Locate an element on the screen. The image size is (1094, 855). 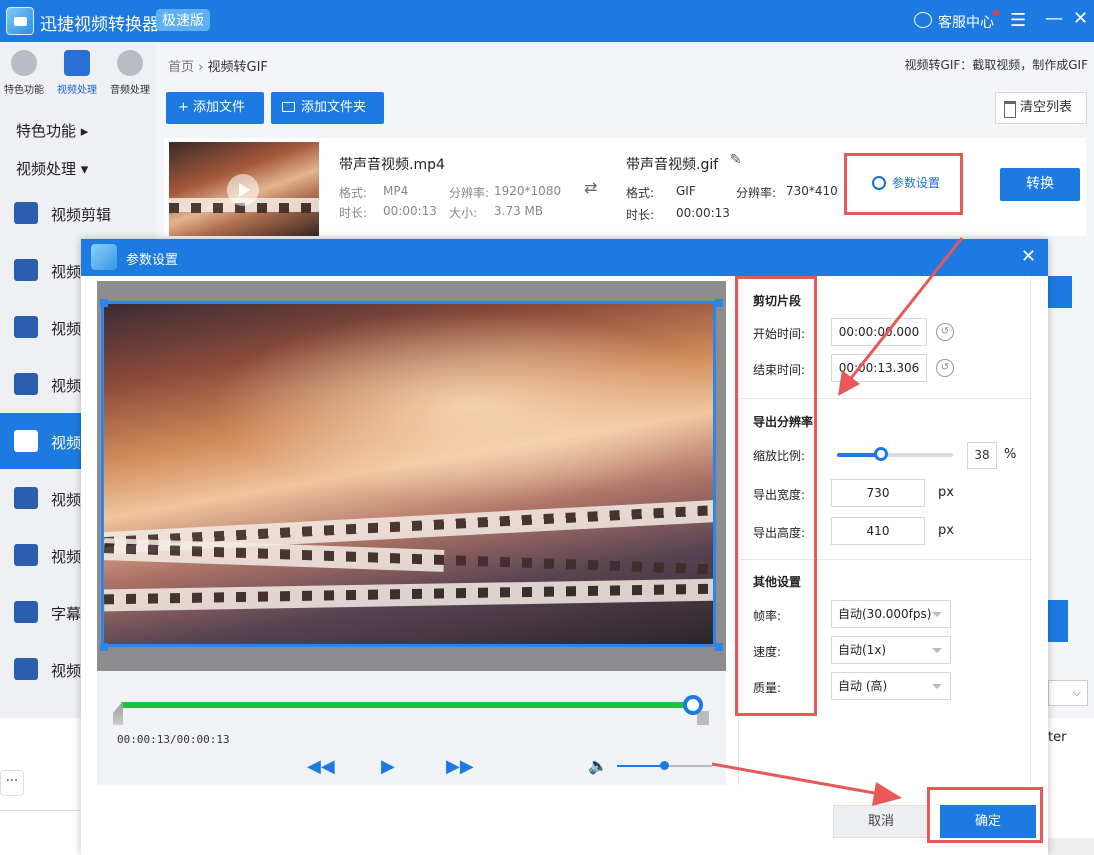
size-label: 大小: is located at coordinates (463, 213).